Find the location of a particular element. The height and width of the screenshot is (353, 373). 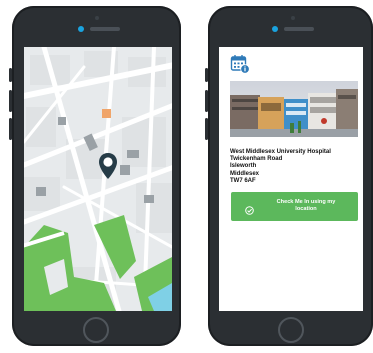

address-line-postcode: TW7 6AF is located at coordinates (243, 180).